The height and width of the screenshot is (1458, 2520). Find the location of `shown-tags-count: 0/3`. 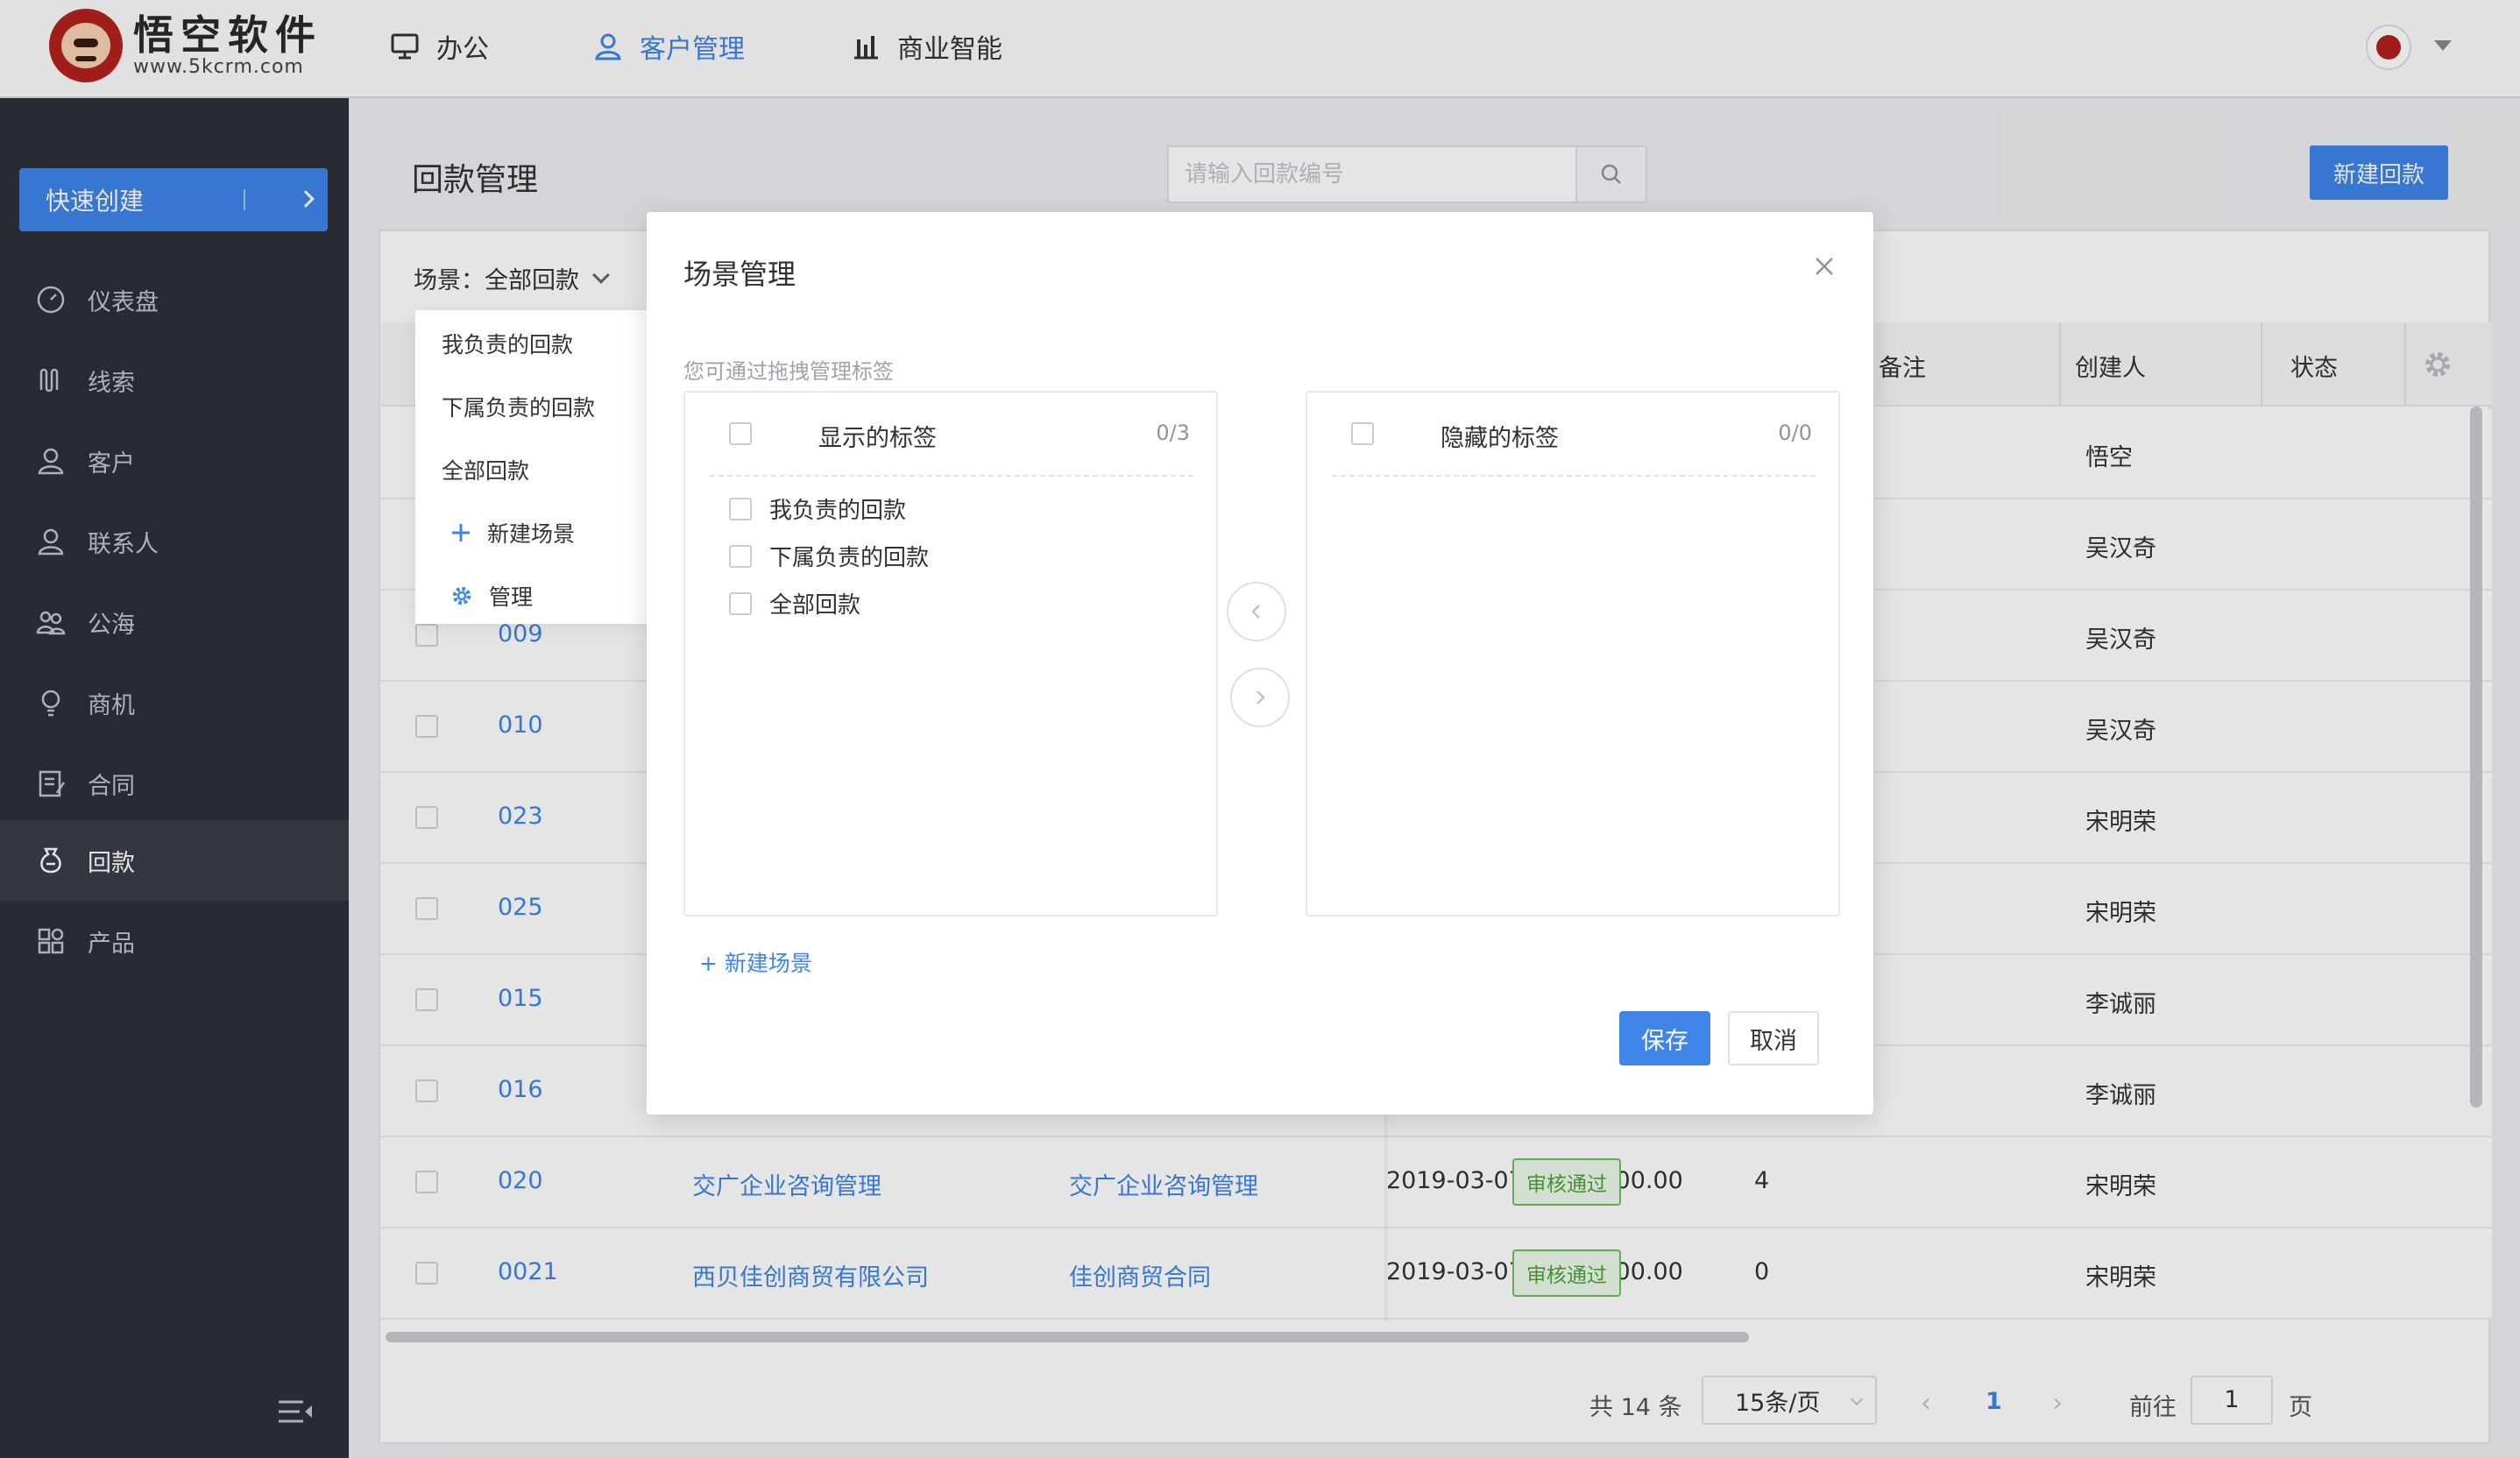

shown-tags-count: 0/3 is located at coordinates (1173, 433).